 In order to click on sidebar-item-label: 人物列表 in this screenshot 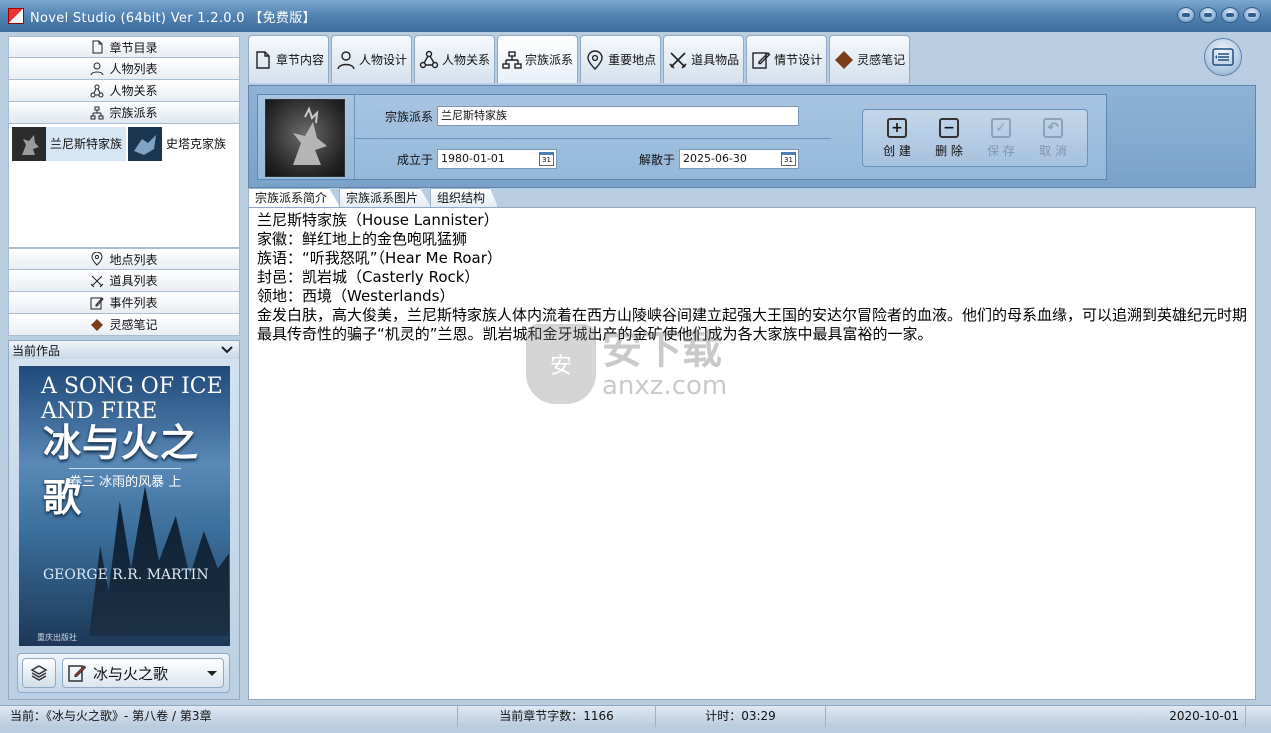, I will do `click(133, 69)`.